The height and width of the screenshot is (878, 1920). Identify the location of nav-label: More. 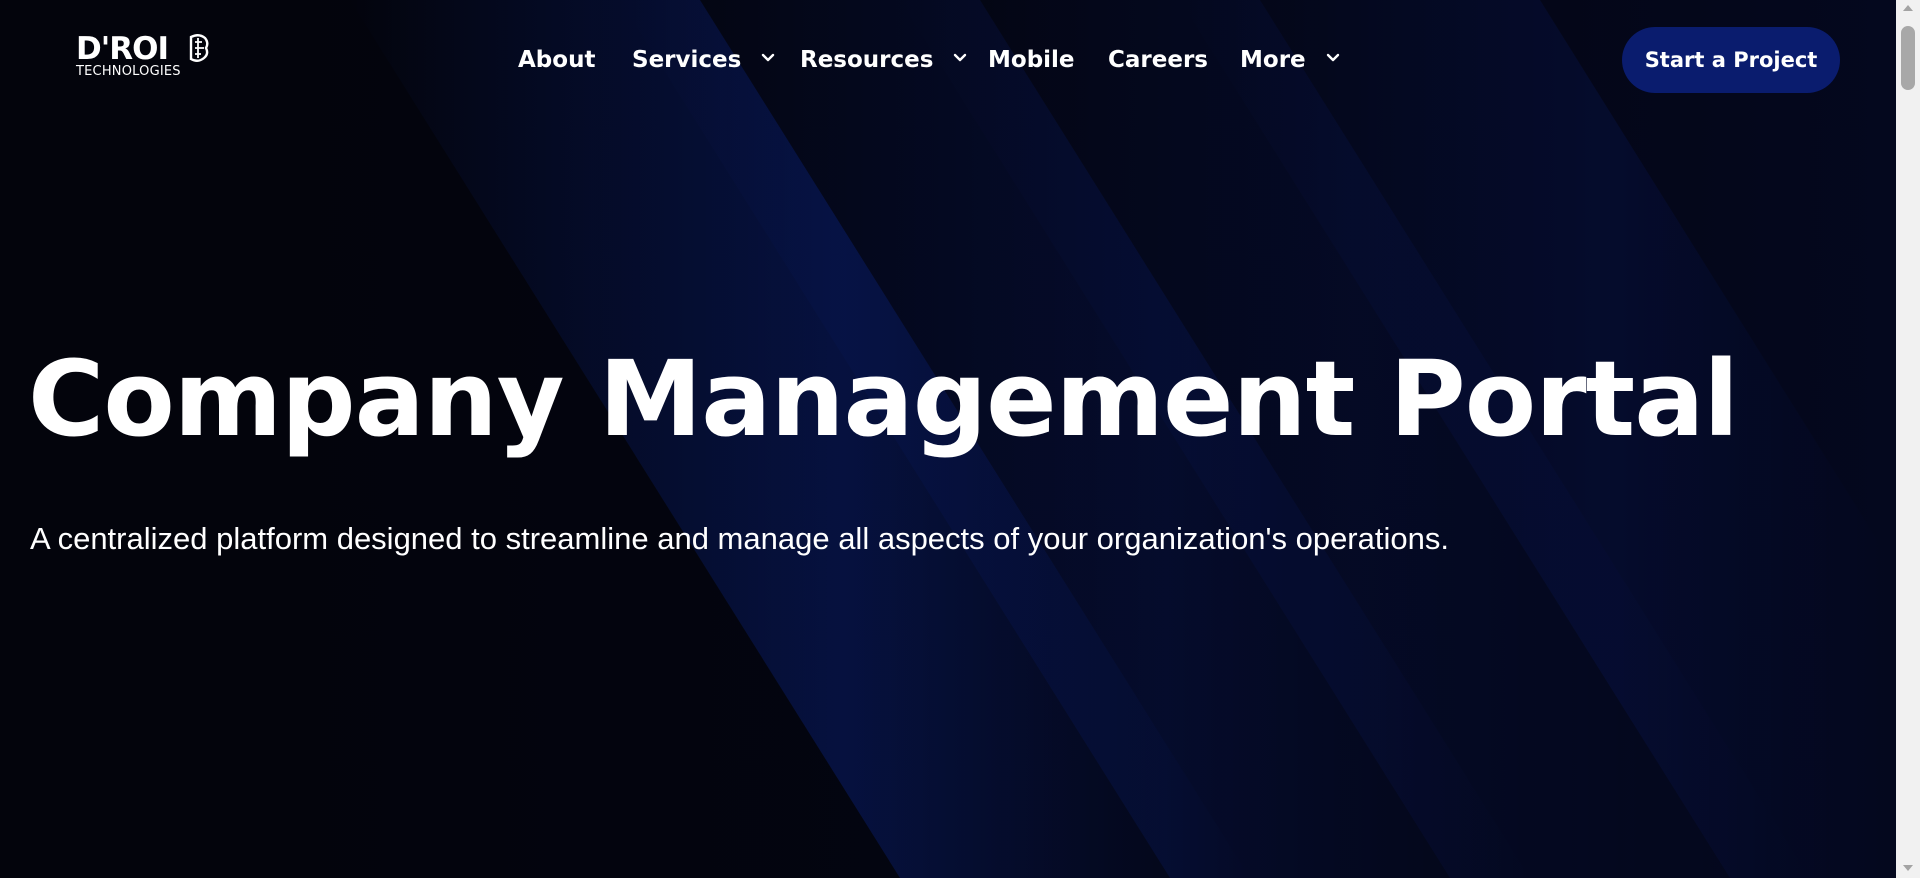
(1273, 60).